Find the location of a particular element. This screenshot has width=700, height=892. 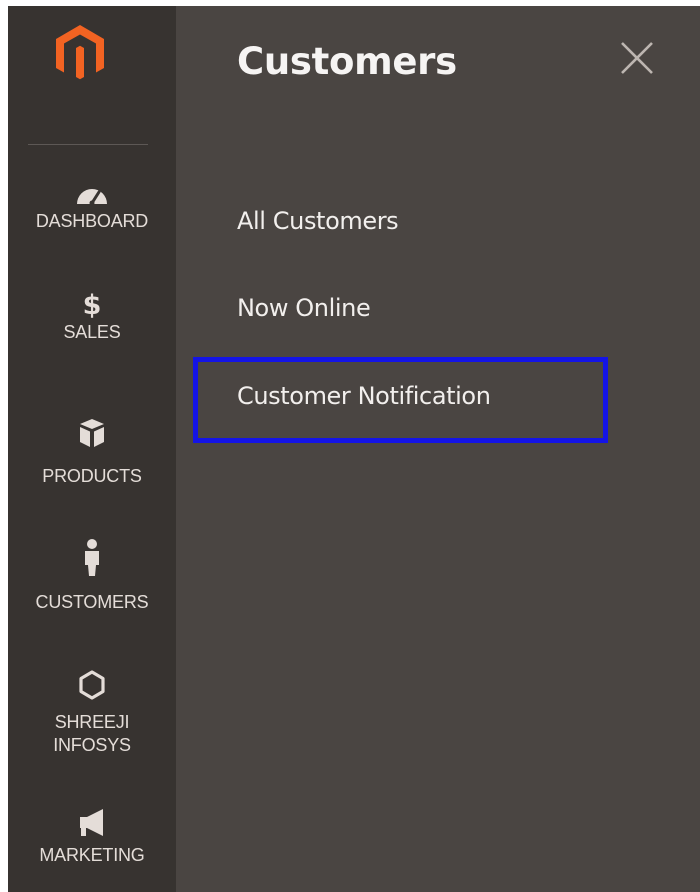

nav-label-line2: INFOSYS is located at coordinates (92, 745).